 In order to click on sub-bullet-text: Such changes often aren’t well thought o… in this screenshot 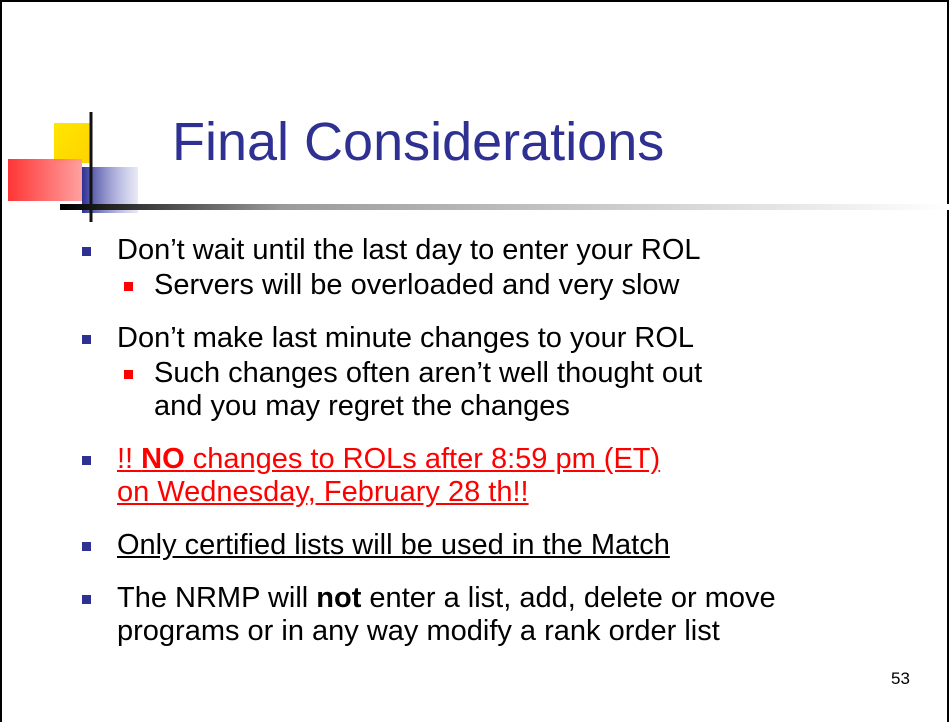, I will do `click(428, 389)`.